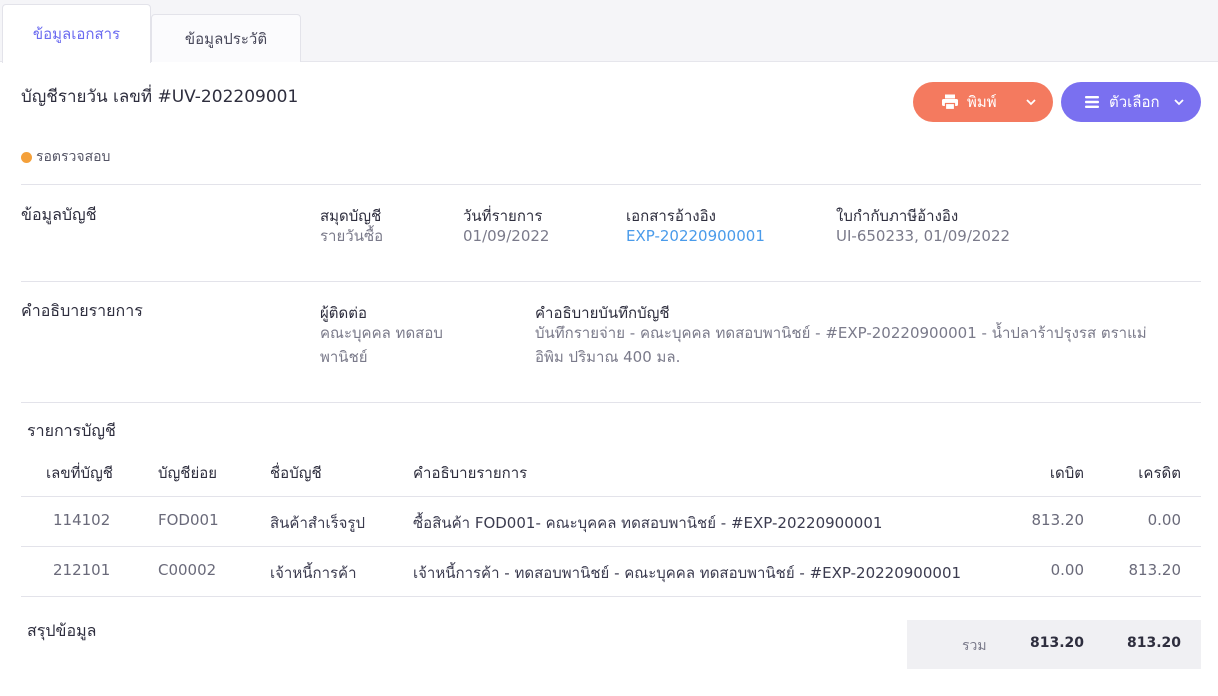 The height and width of the screenshot is (696, 1218). I want to click on note-value-line2: อิพิม ปริมาณ 400 มล., so click(608, 357).